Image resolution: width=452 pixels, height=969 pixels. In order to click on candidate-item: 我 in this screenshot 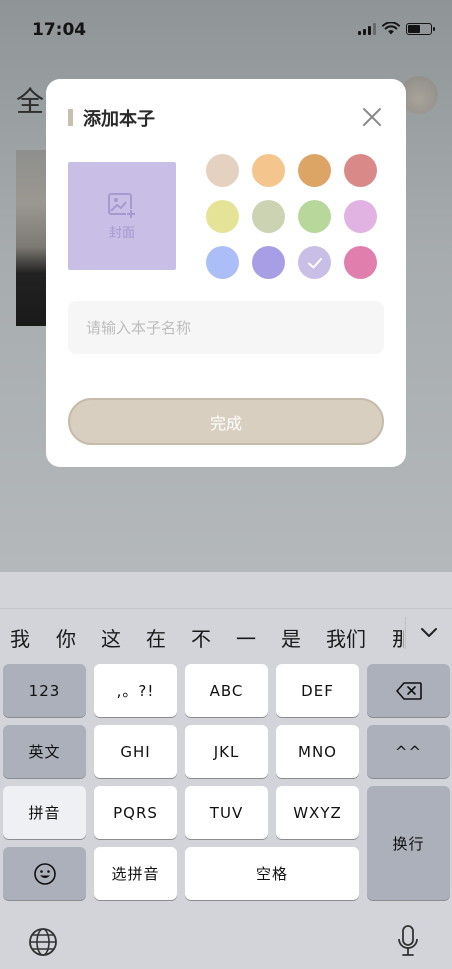, I will do `click(20, 637)`.